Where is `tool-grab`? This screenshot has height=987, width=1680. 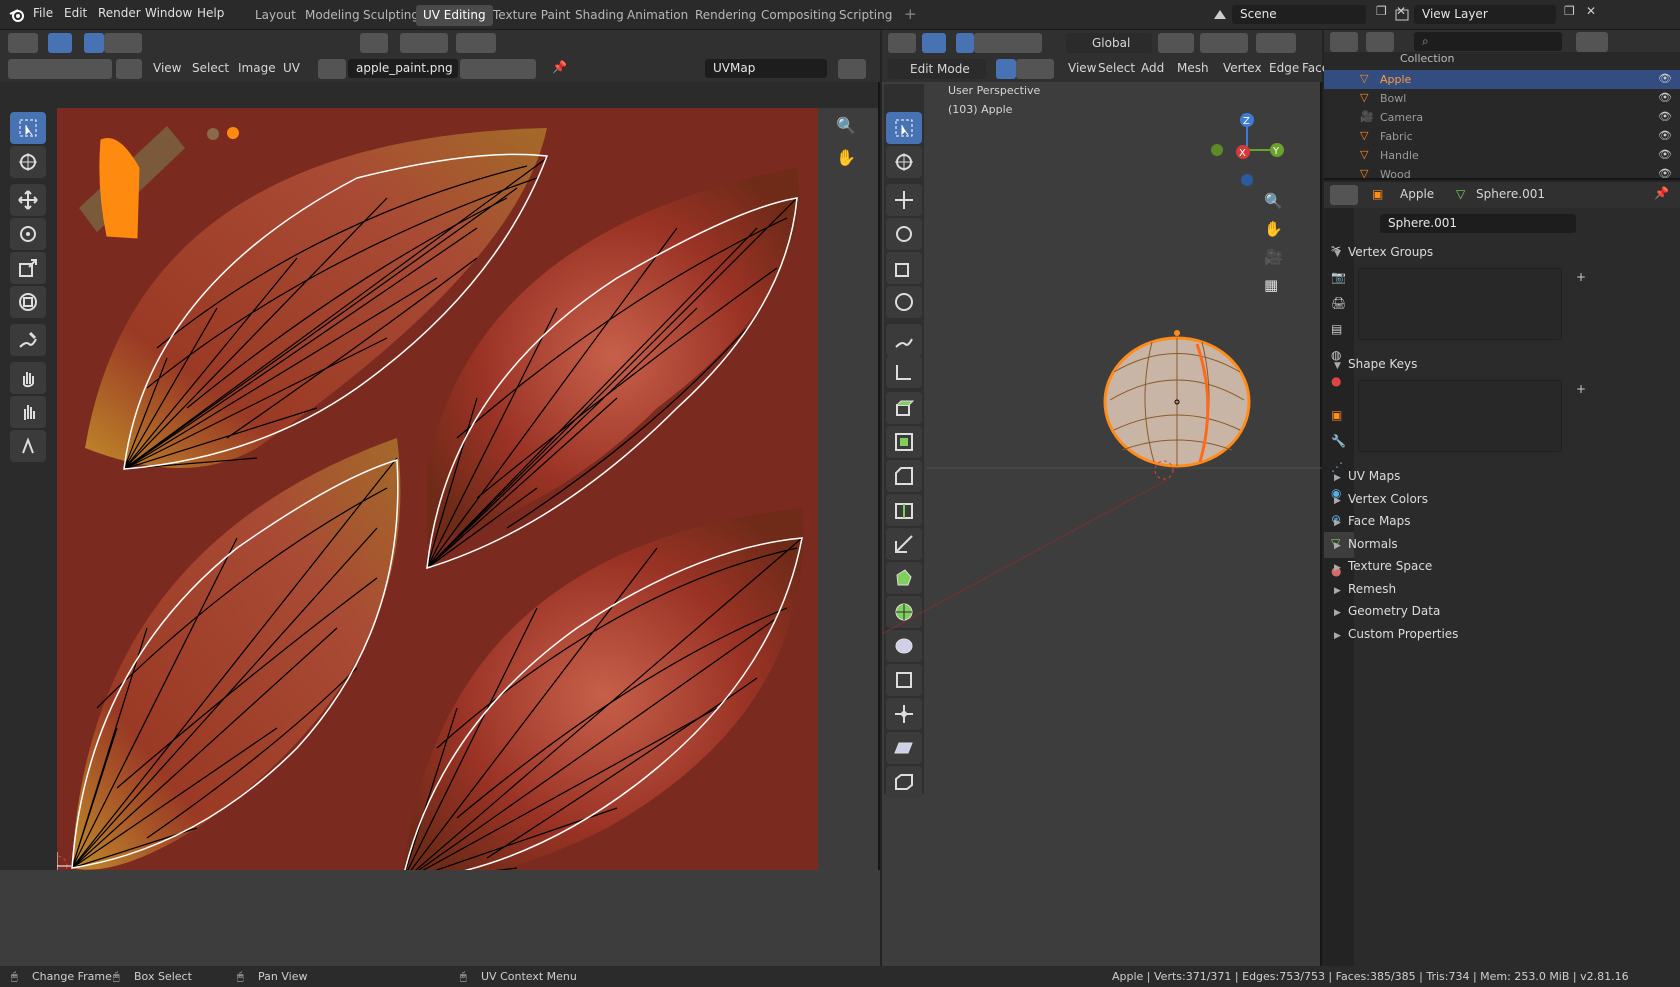 tool-grab is located at coordinates (28, 378).